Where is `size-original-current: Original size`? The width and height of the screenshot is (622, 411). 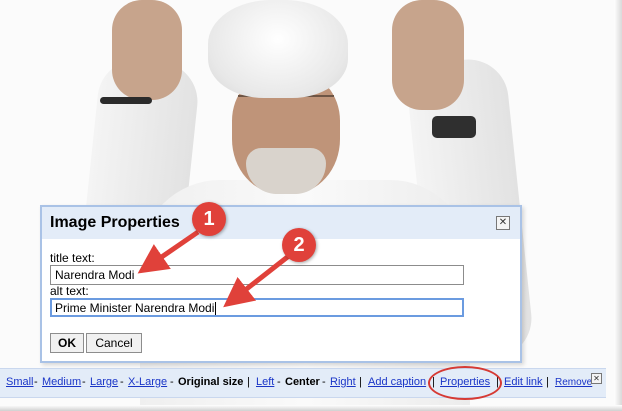 size-original-current: Original size is located at coordinates (211, 382).